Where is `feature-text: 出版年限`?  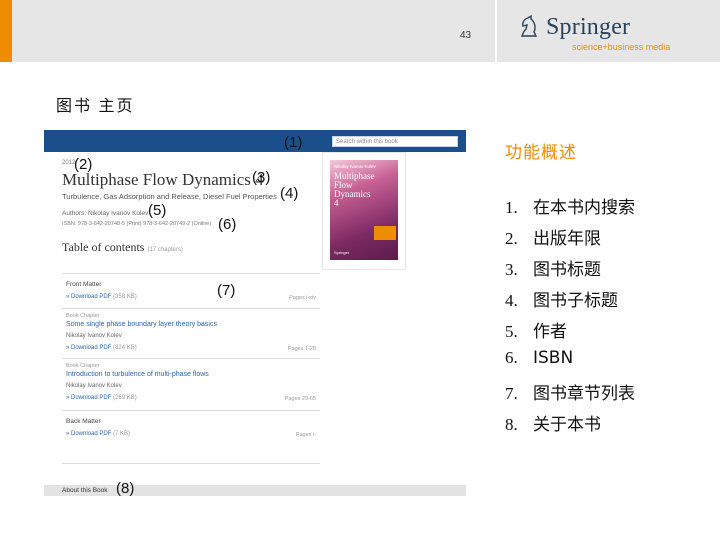
feature-text: 出版年限 is located at coordinates (567, 239).